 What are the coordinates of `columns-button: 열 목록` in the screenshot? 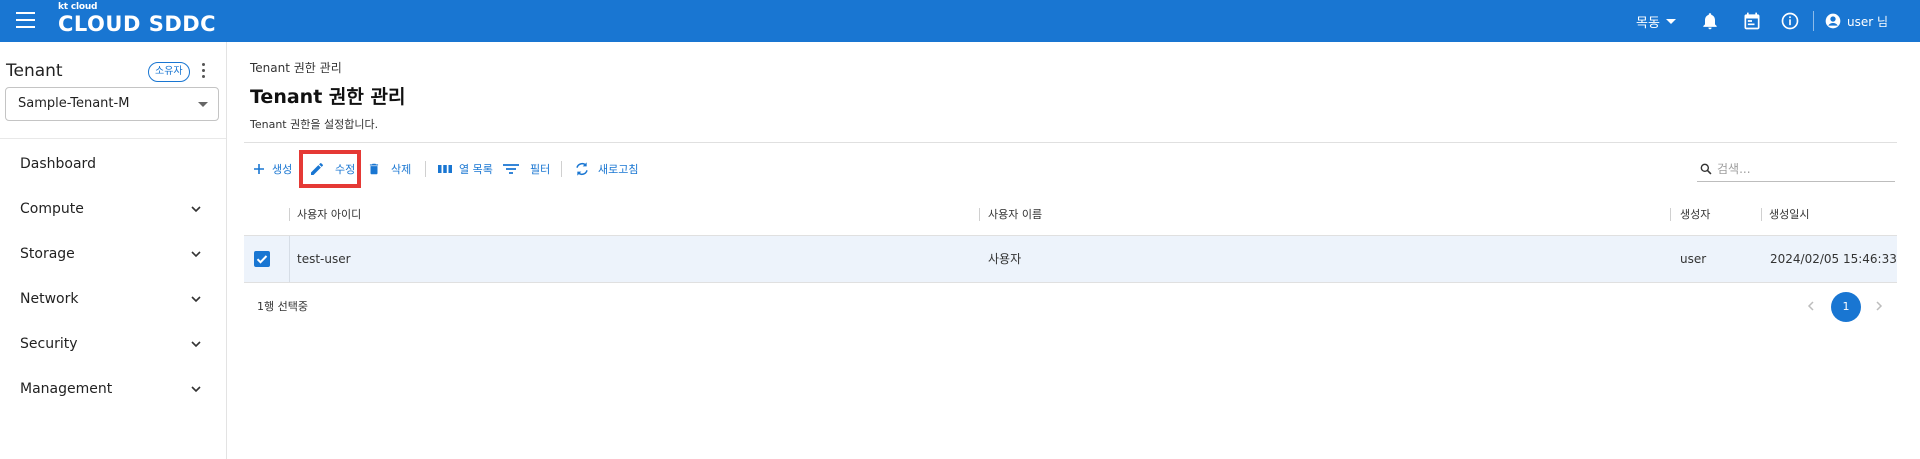 It's located at (465, 169).